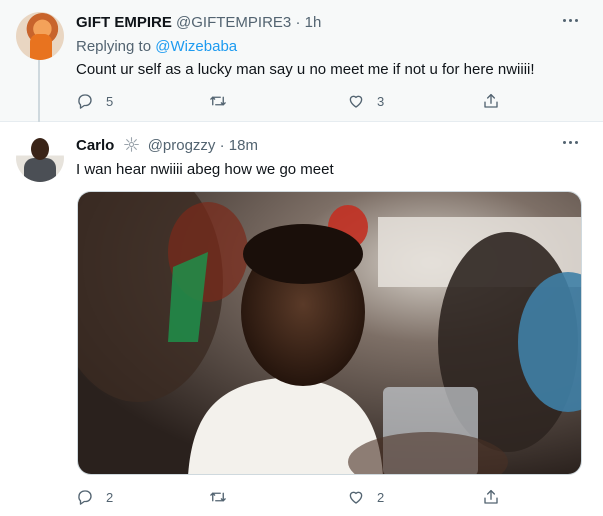 Image resolution: width=603 pixels, height=516 pixels. Describe the element at coordinates (196, 46) in the screenshot. I see `replying-to-link: @Wizebaba` at that location.